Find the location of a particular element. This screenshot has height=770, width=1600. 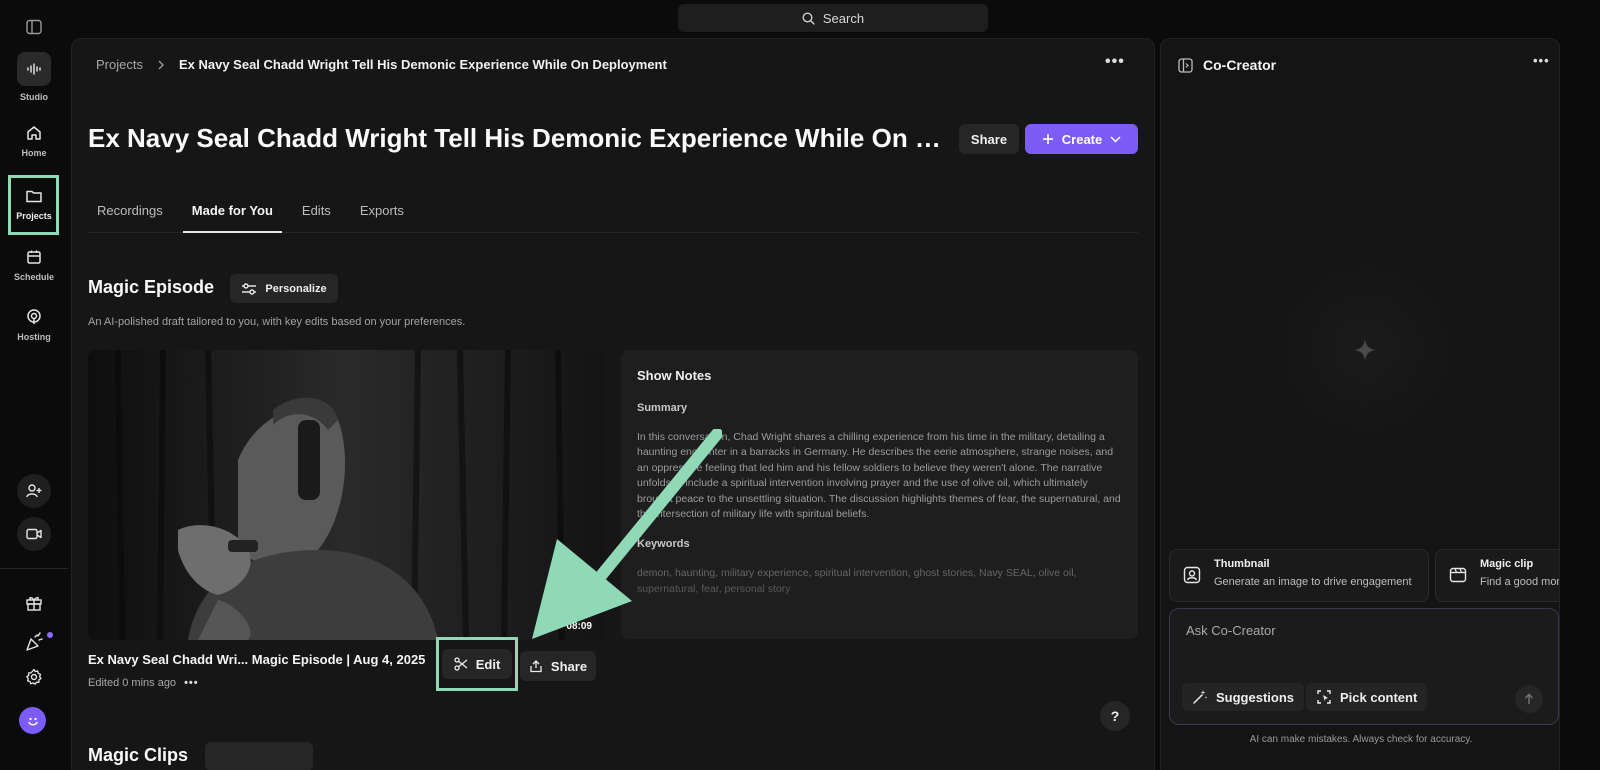

sidebar-toggle-icon is located at coordinates (34, 27).